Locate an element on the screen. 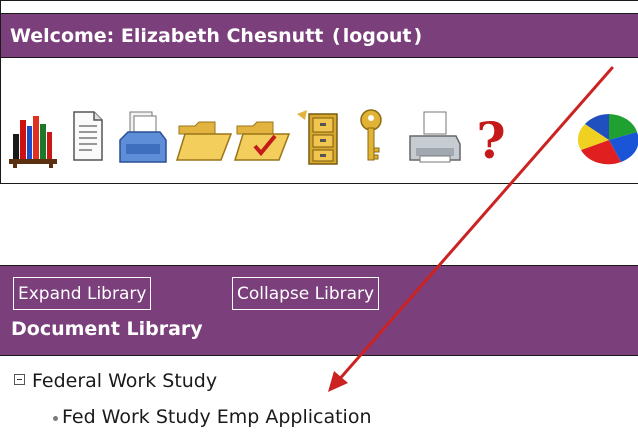  welcome-bar: Welcome: Elizabeth Chesnutt (logout) is located at coordinates (319, 35).